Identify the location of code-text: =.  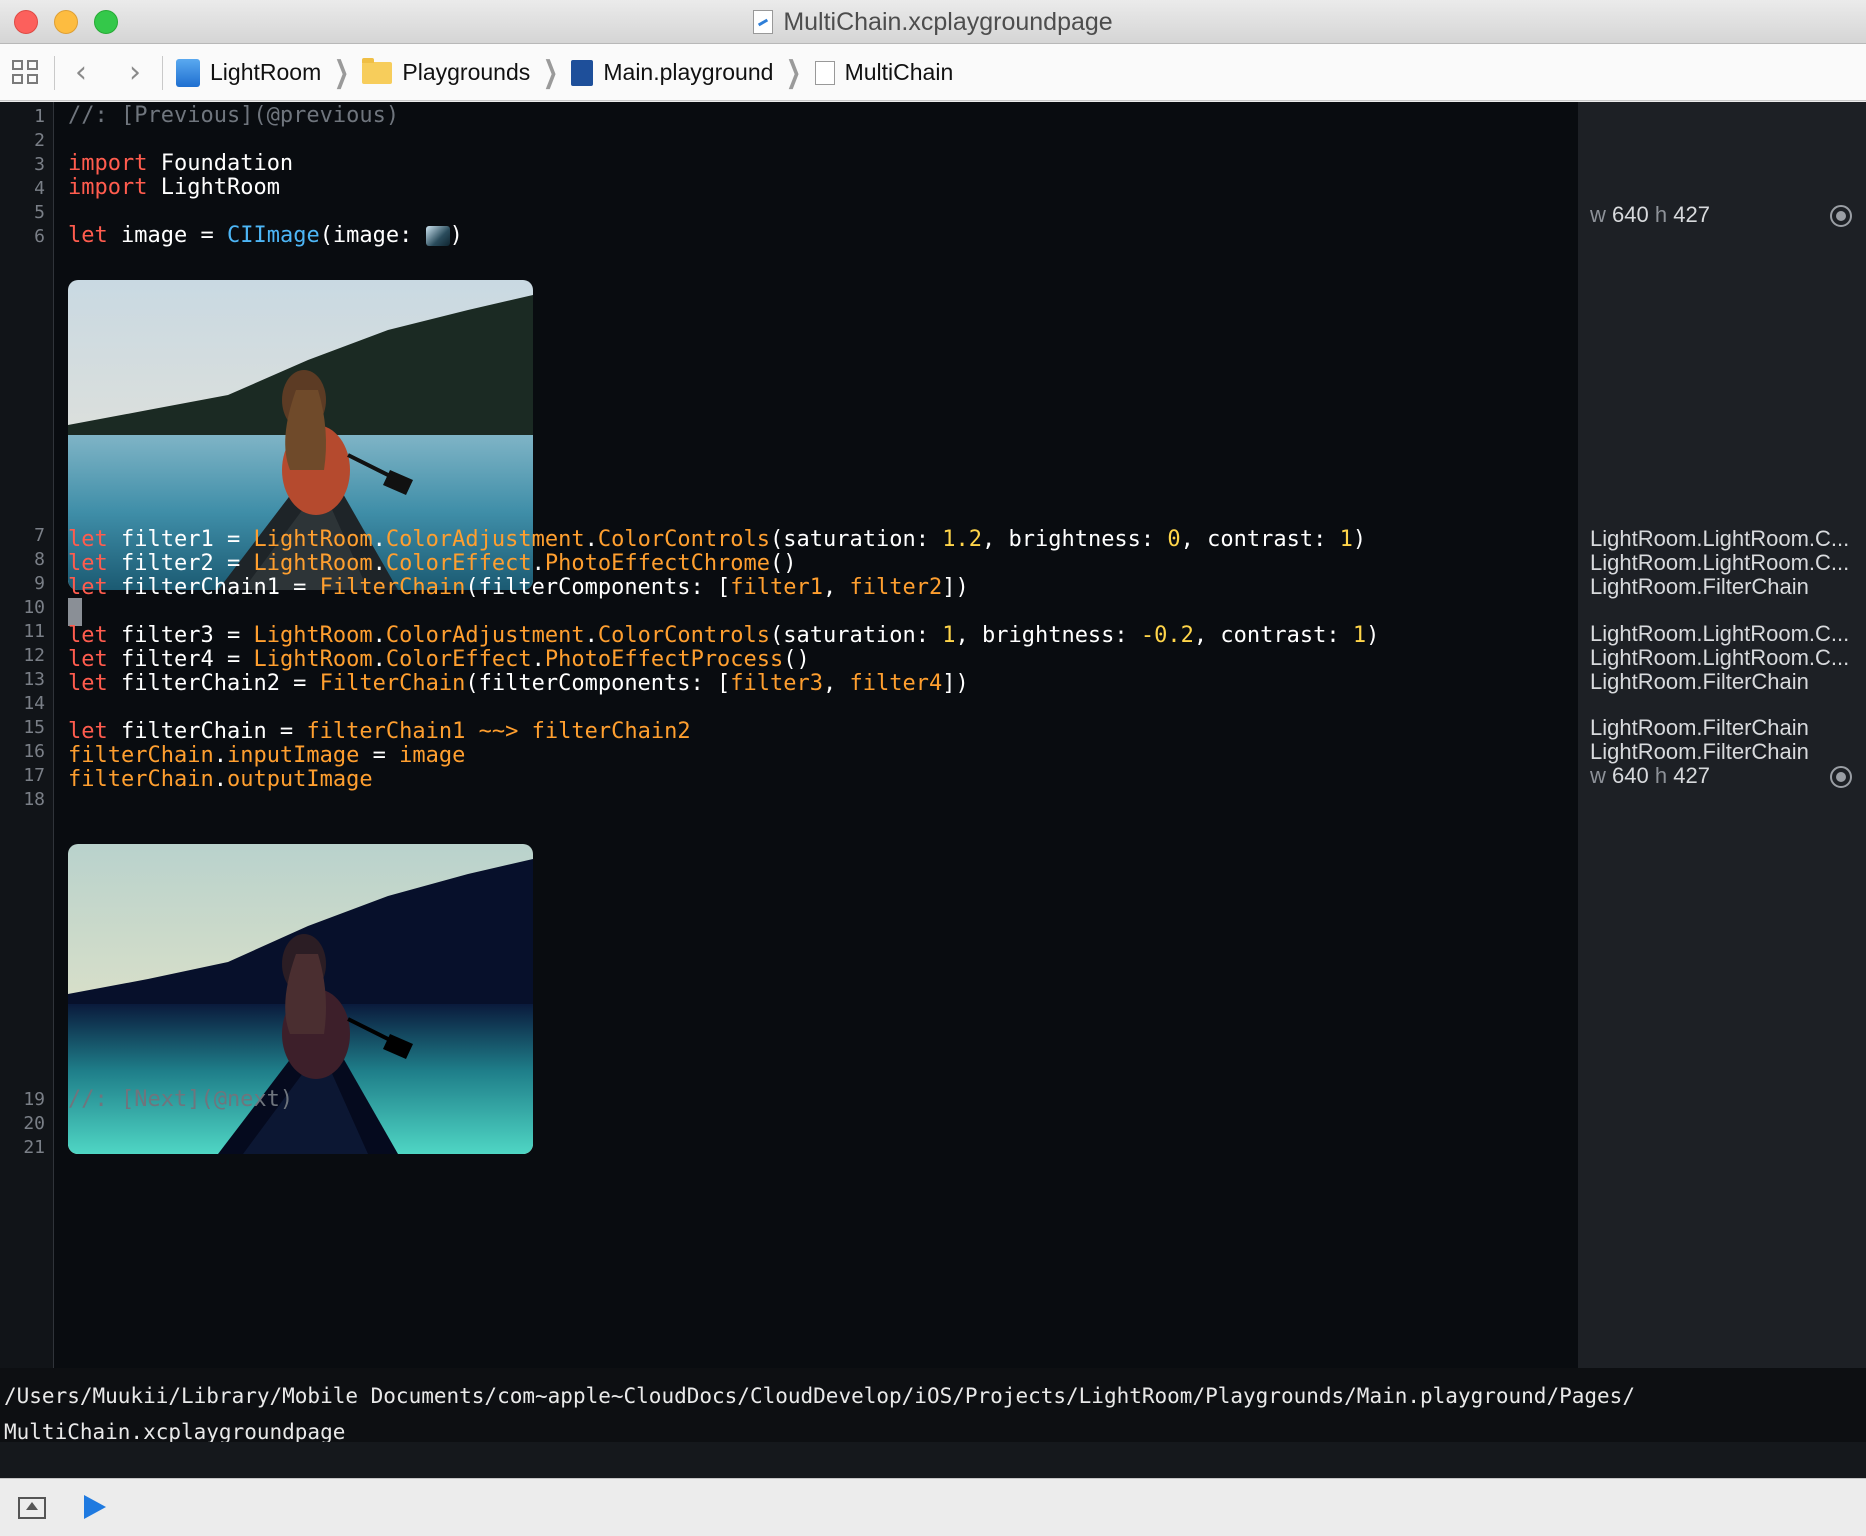
(379, 755).